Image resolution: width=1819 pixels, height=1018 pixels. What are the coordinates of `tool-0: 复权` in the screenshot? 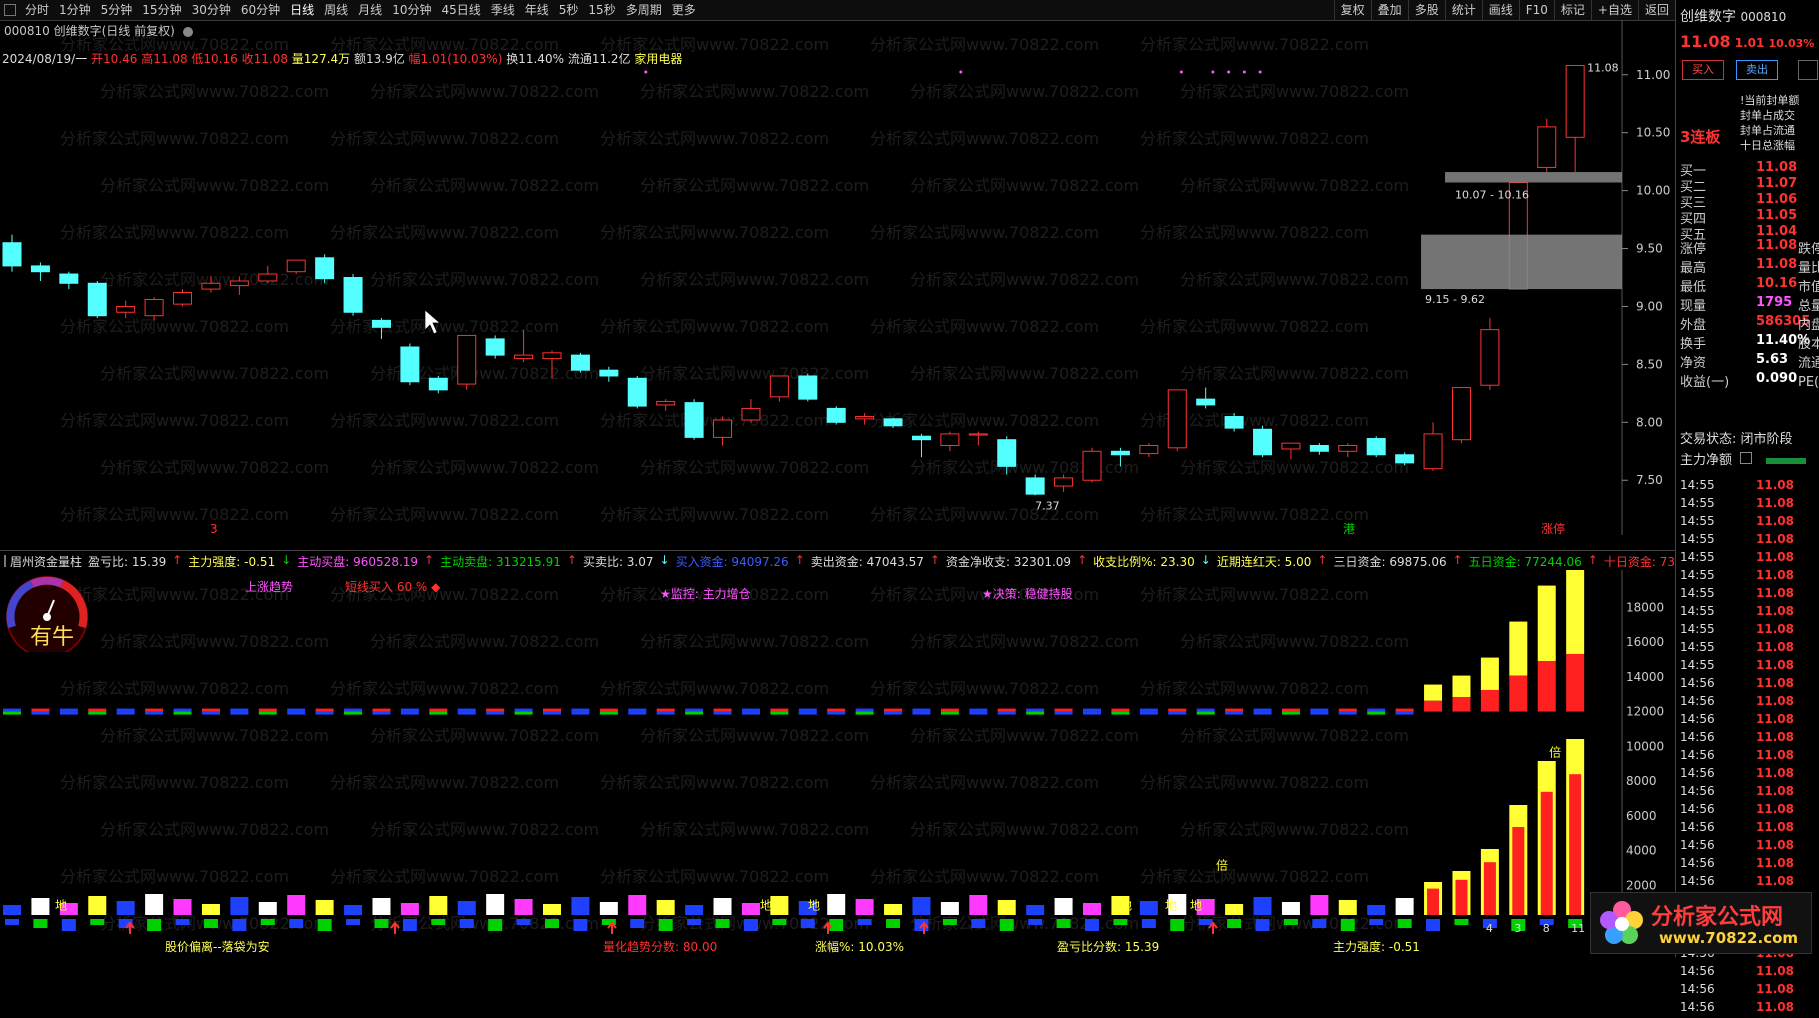 It's located at (1352, 10).